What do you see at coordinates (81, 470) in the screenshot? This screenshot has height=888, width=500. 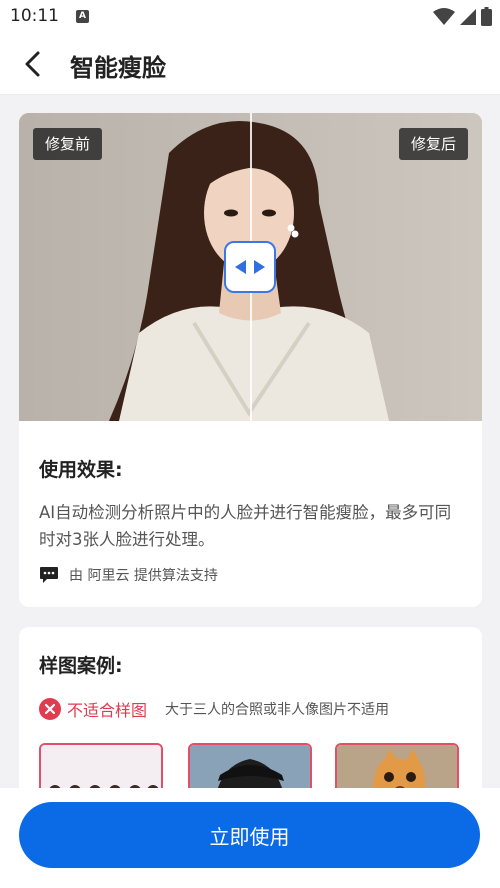 I see `usage-title: 使用效果:` at bounding box center [81, 470].